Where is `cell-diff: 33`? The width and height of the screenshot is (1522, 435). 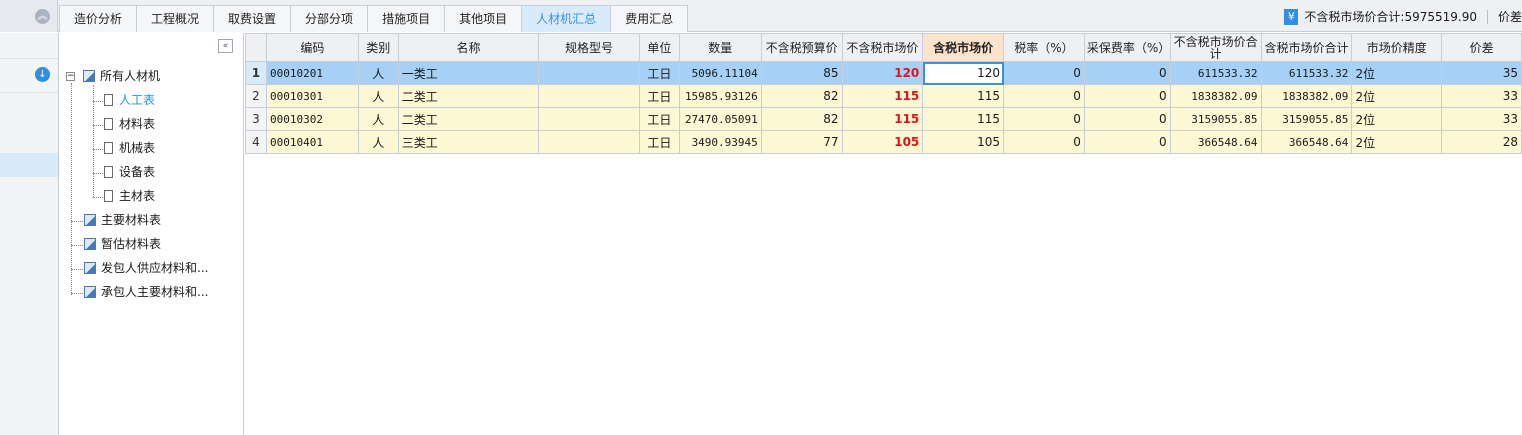 cell-diff: 33 is located at coordinates (1481, 119).